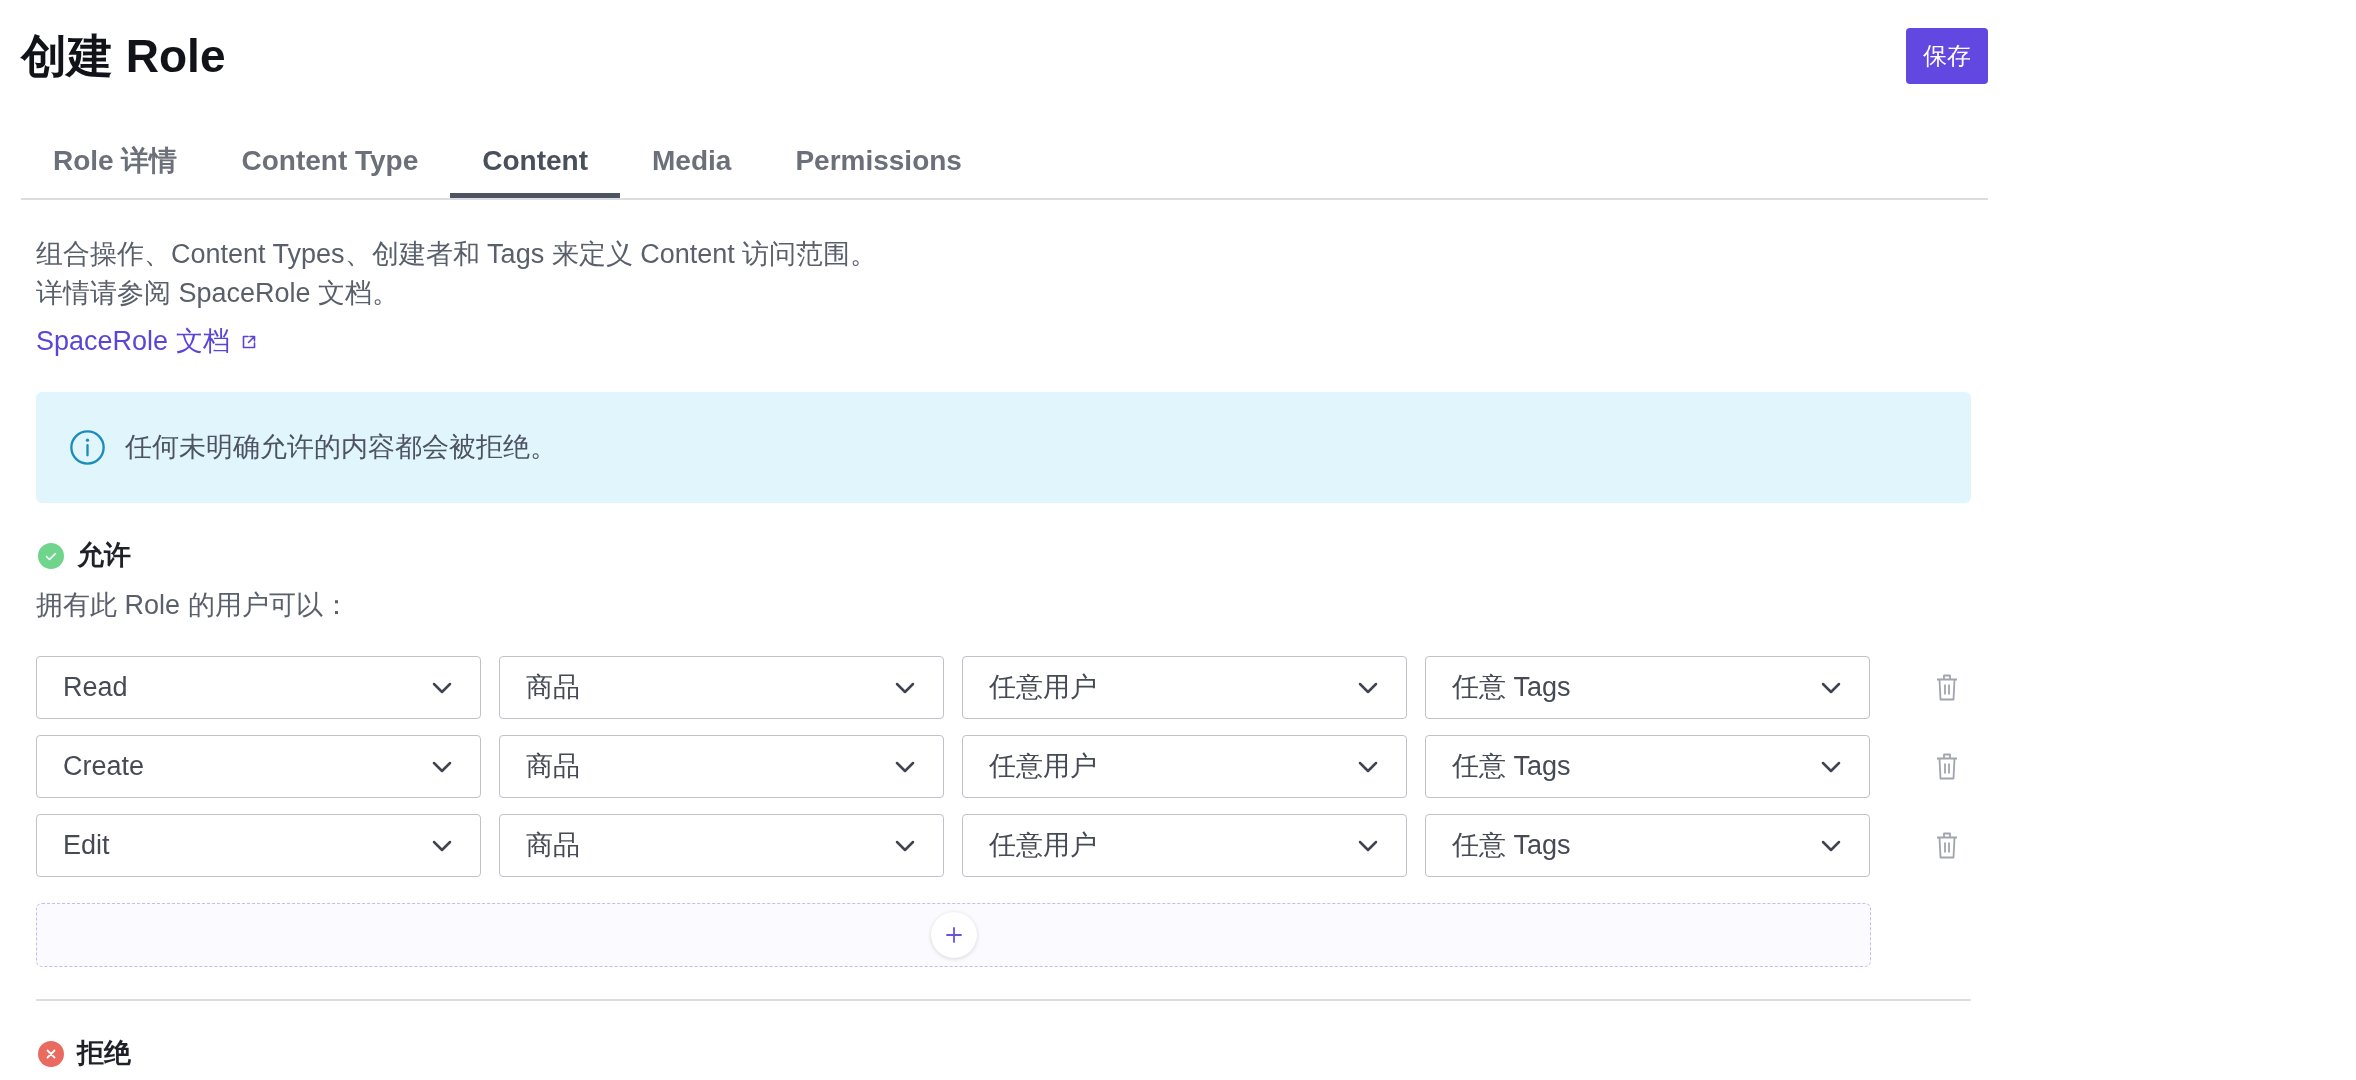  What do you see at coordinates (218, 293) in the screenshot?
I see `description-text: 详情请参阅 SpaceRole 文档。` at bounding box center [218, 293].